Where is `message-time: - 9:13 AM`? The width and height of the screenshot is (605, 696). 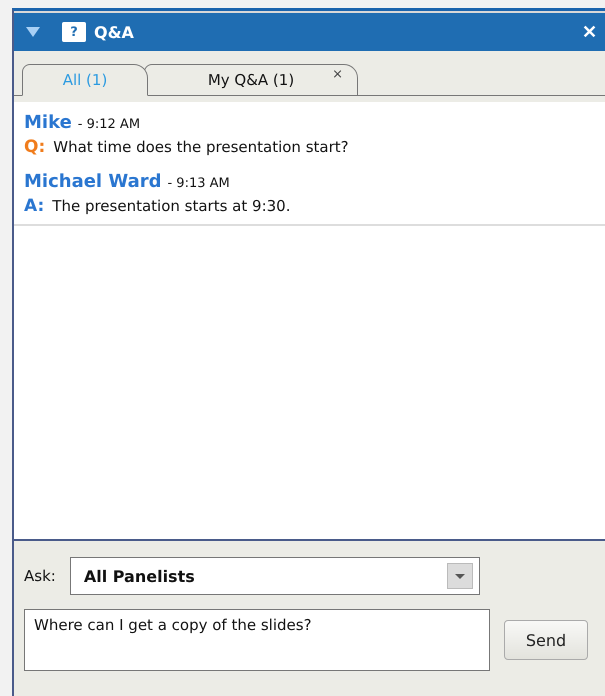 message-time: - 9:13 AM is located at coordinates (198, 183).